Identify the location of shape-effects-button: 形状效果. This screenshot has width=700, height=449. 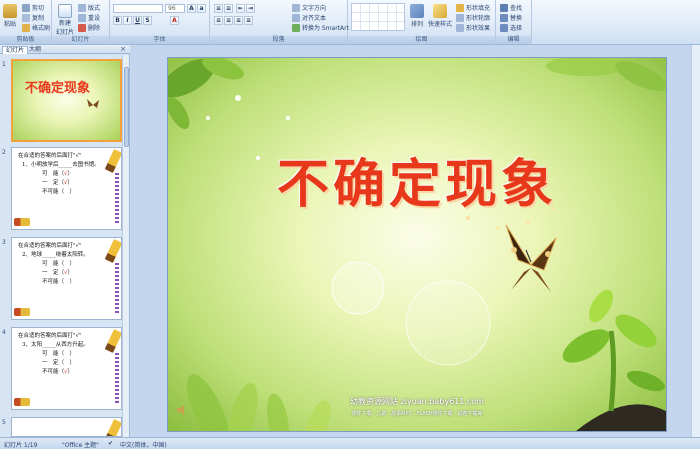
(473, 27).